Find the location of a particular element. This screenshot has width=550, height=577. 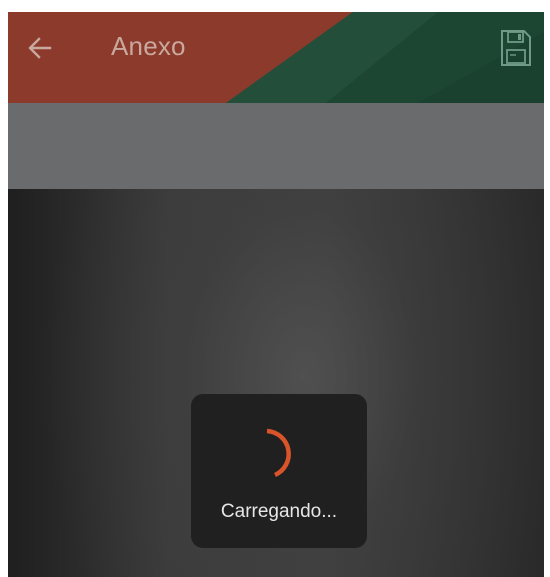

preview-header-strip is located at coordinates (276, 146).